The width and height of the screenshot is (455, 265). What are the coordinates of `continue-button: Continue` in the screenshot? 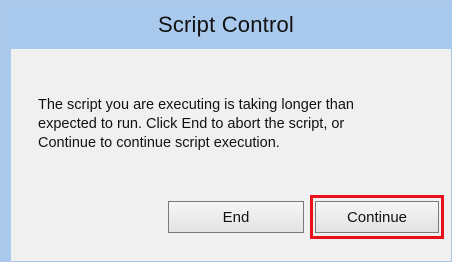 It's located at (377, 217).